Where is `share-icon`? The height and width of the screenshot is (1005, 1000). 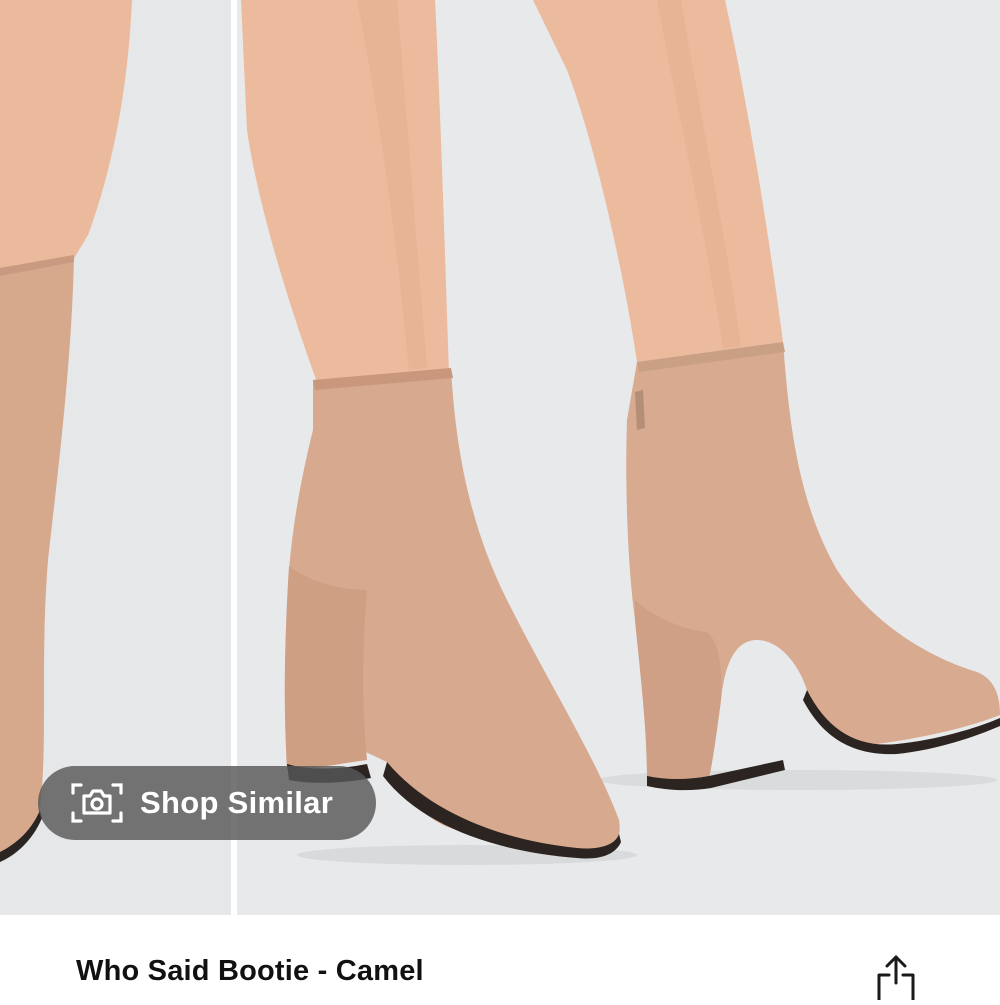
share-icon is located at coordinates (896, 979).